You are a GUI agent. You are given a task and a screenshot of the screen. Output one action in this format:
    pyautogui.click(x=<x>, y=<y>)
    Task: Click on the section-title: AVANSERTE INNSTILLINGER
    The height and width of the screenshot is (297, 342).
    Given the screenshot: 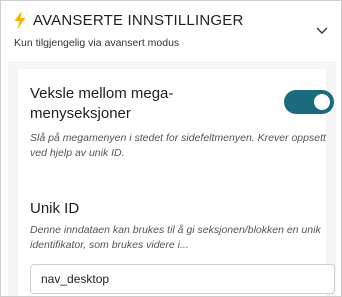 What is the action you would take?
    pyautogui.click(x=138, y=20)
    